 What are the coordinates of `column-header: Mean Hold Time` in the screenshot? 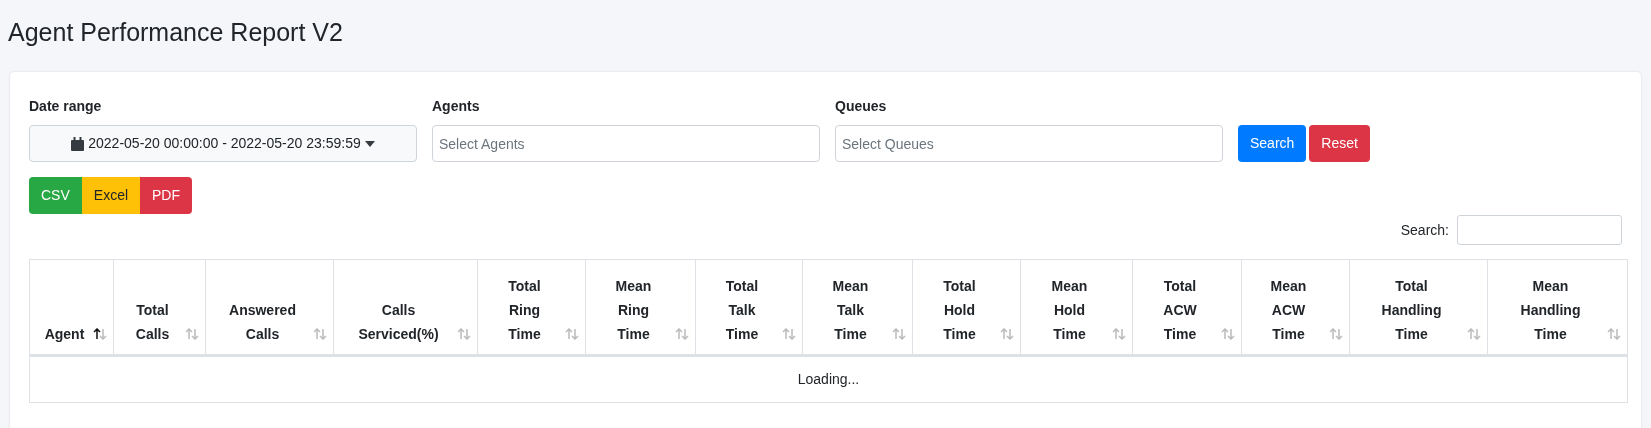 It's located at (1076, 307).